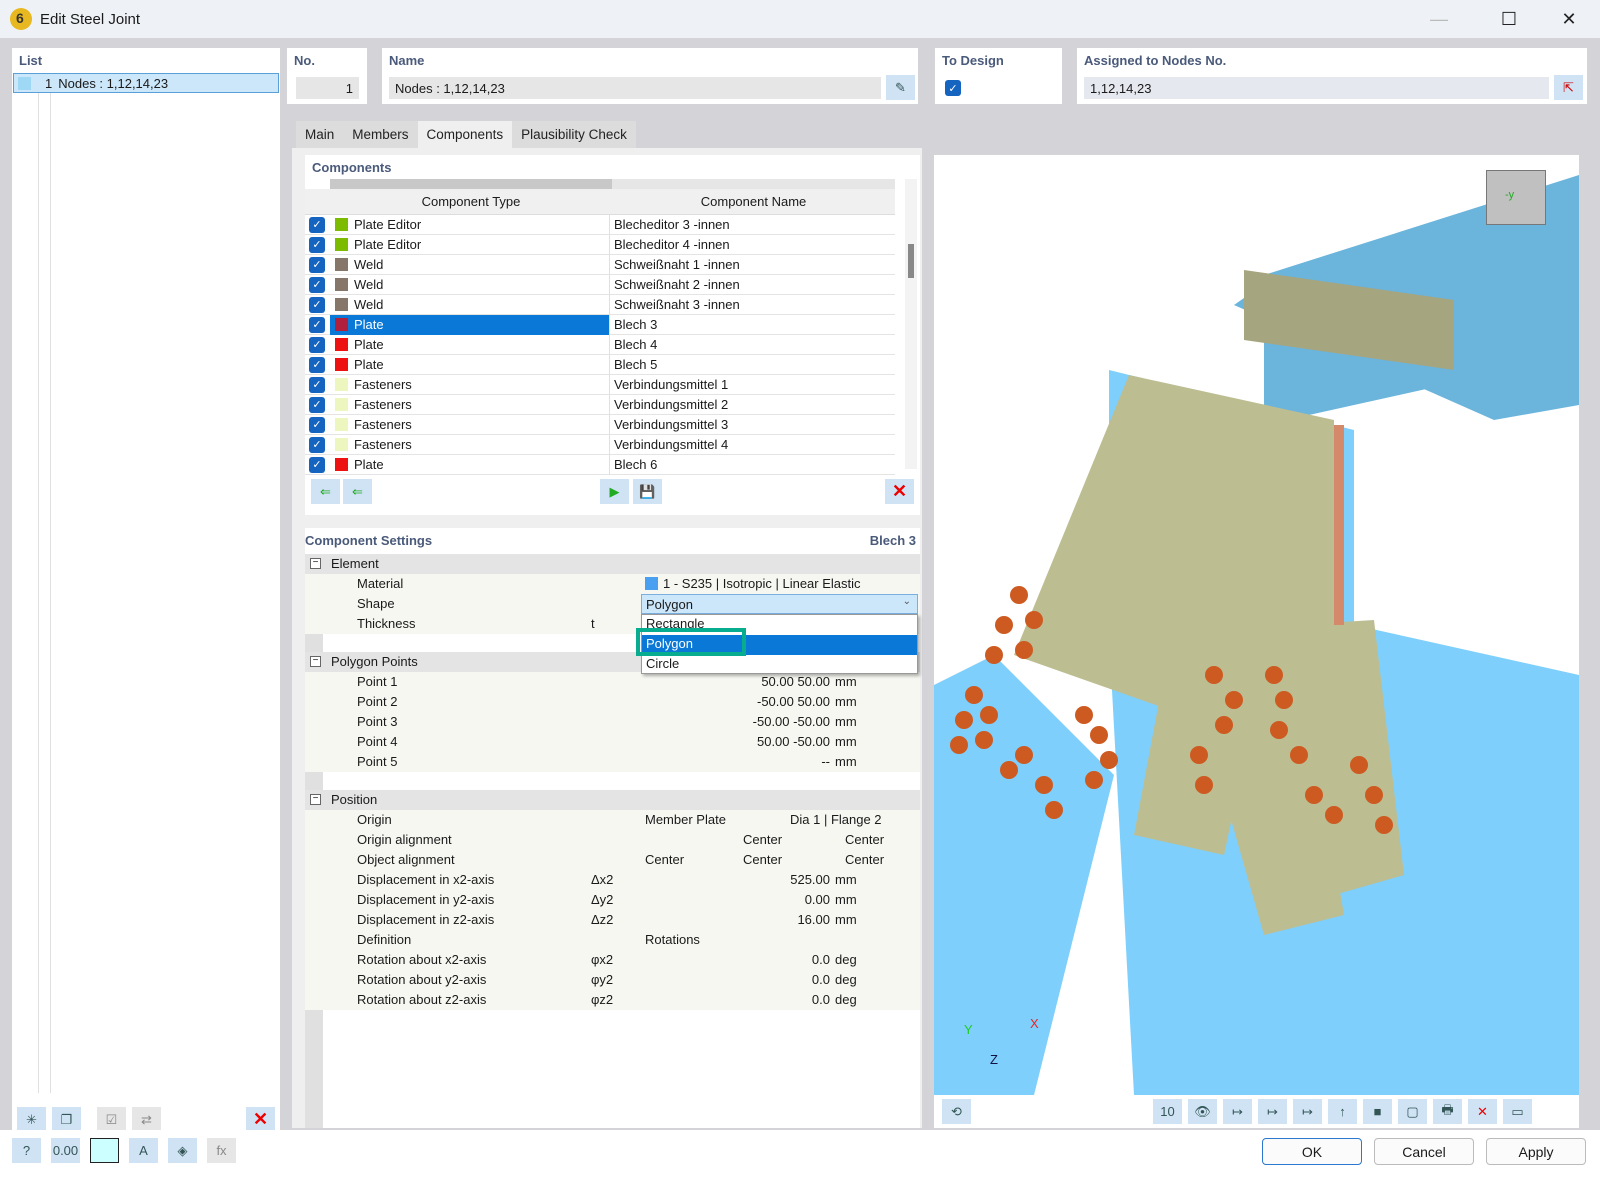 The height and width of the screenshot is (1200, 1600). What do you see at coordinates (612, 762) in the screenshot?
I see `polygon-point-row: Point 5 -- mm` at bounding box center [612, 762].